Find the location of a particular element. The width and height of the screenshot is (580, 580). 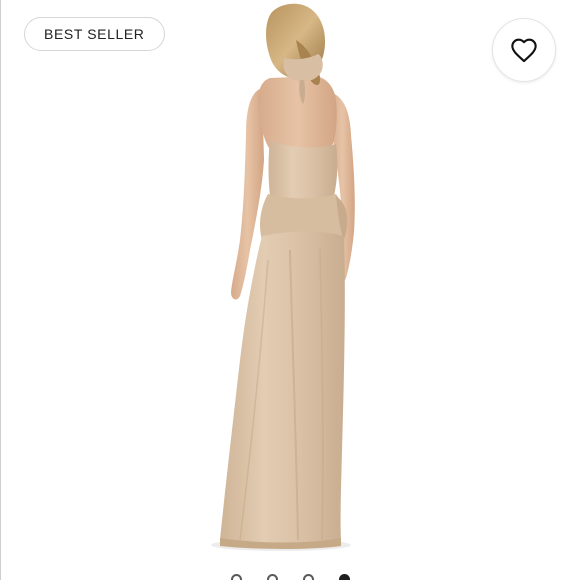

image-frame-edge is located at coordinates (0, 290).